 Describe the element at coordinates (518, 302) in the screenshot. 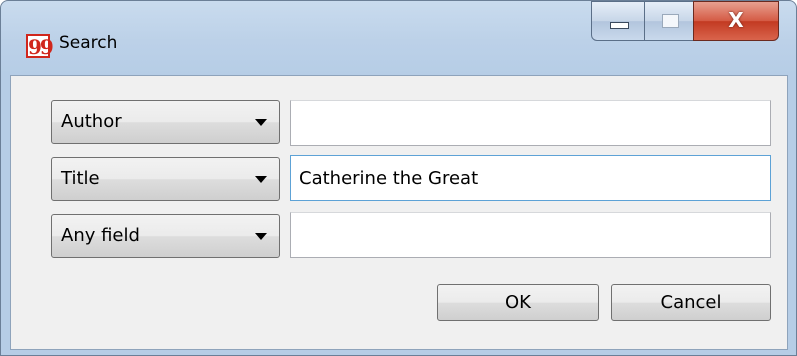

I see `ok-button: OK` at that location.